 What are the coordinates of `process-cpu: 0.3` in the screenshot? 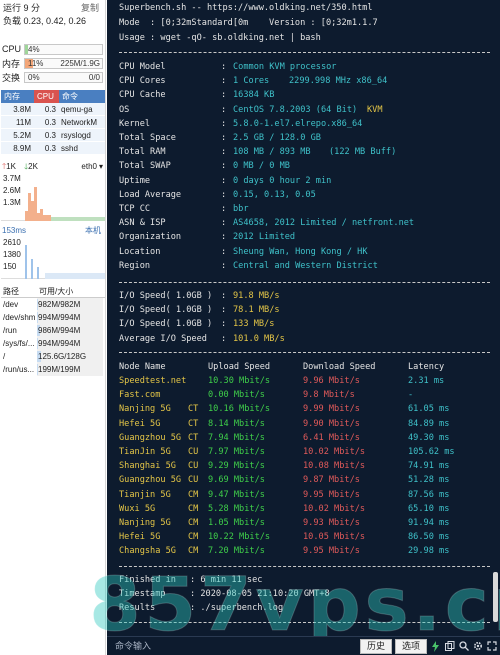 It's located at (50, 148).